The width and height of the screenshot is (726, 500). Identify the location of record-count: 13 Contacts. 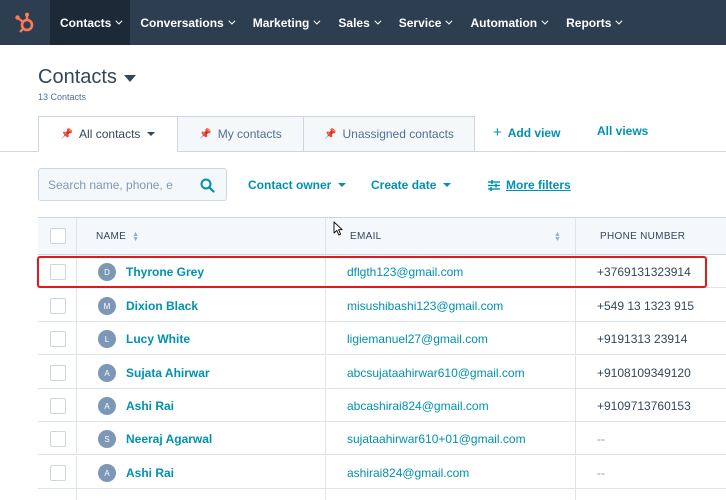
(62, 97).